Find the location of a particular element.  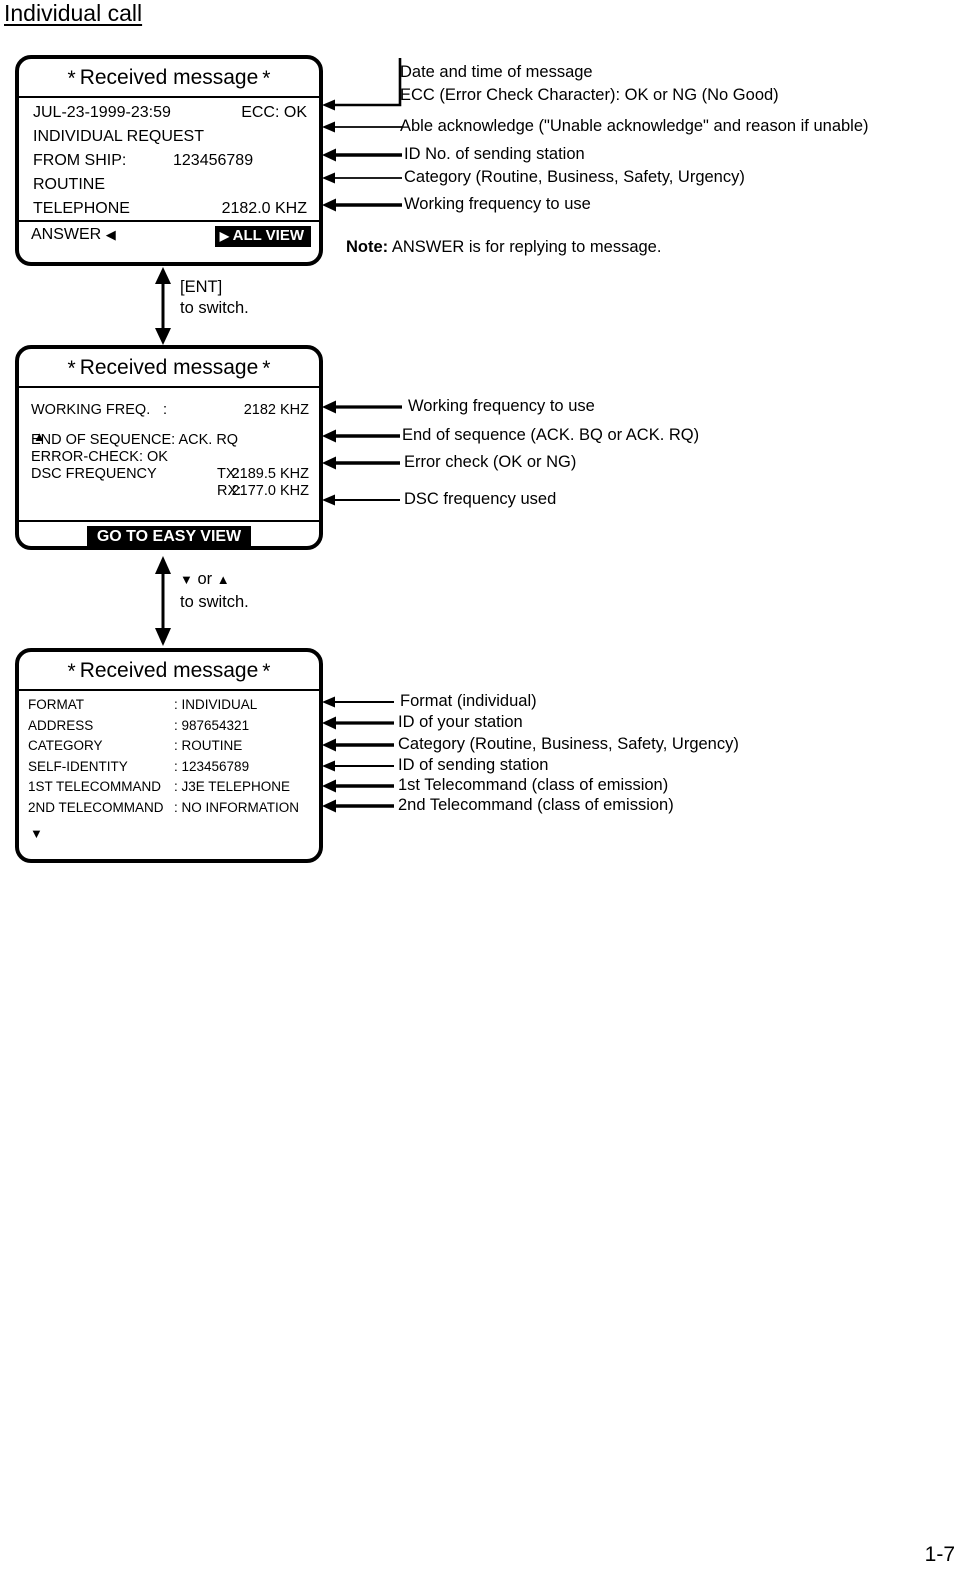

panel2-dsc-frequency-label: DSC FREQUENCY is located at coordinates (94, 474).